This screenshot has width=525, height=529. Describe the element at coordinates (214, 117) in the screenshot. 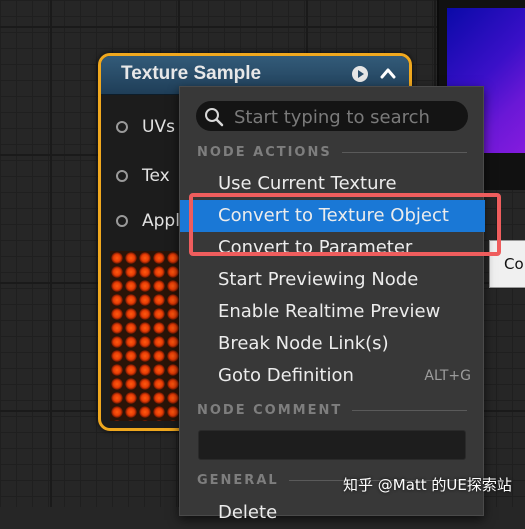

I see `search-icon` at that location.